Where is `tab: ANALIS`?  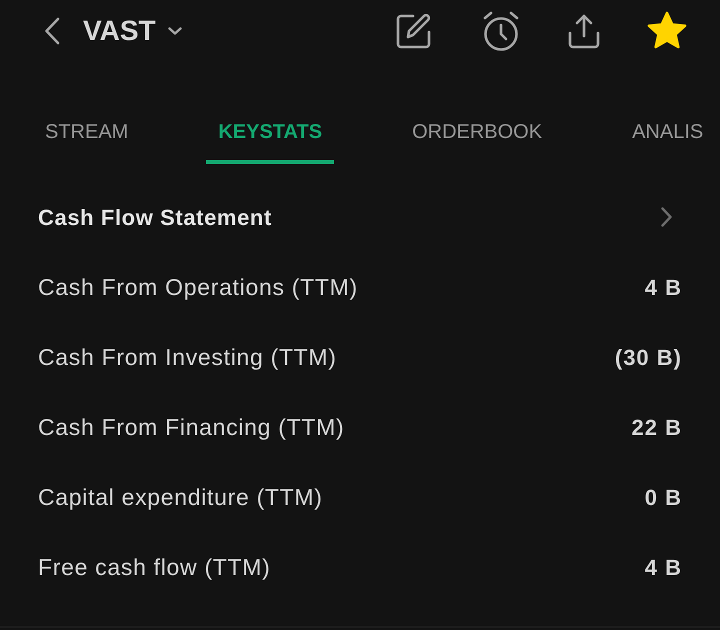 tab: ANALIS is located at coordinates (668, 136).